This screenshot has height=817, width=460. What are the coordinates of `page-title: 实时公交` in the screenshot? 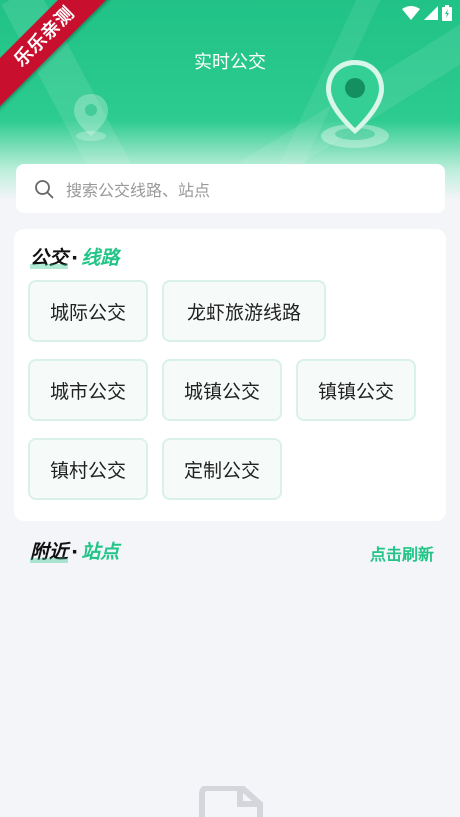 It's located at (230, 62).